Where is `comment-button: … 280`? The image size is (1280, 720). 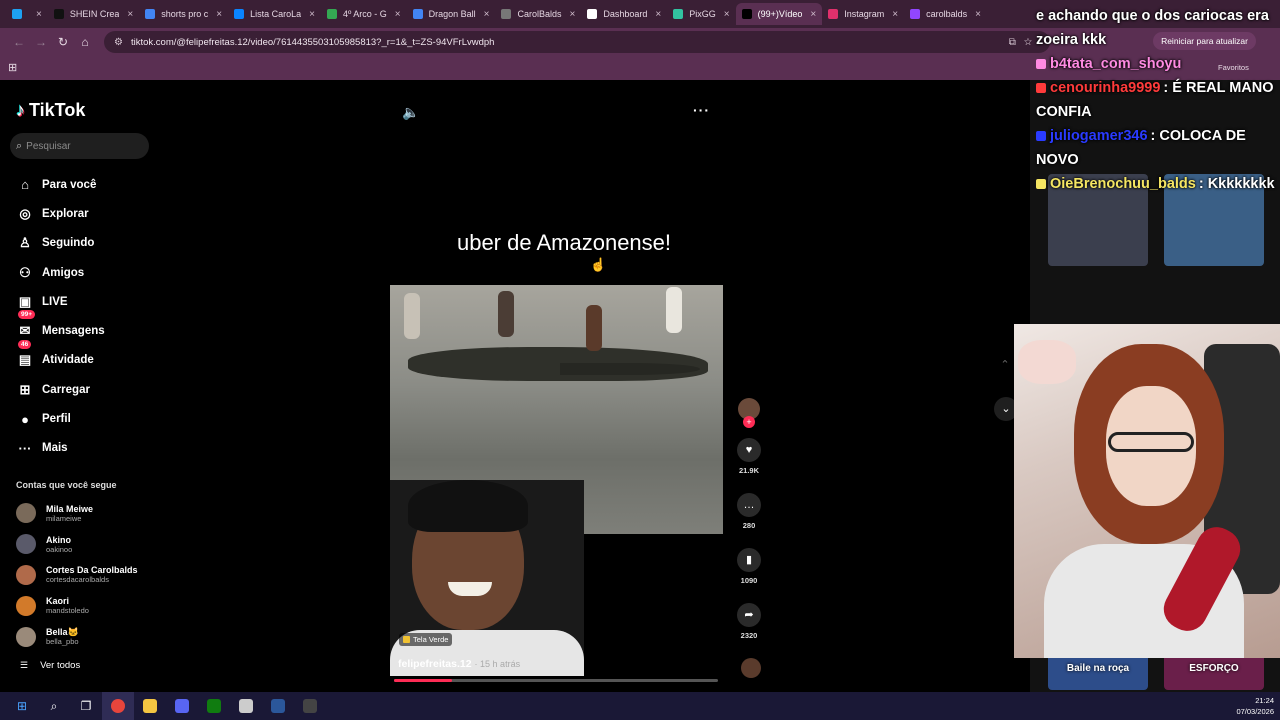 comment-button: … 280 is located at coordinates (749, 511).